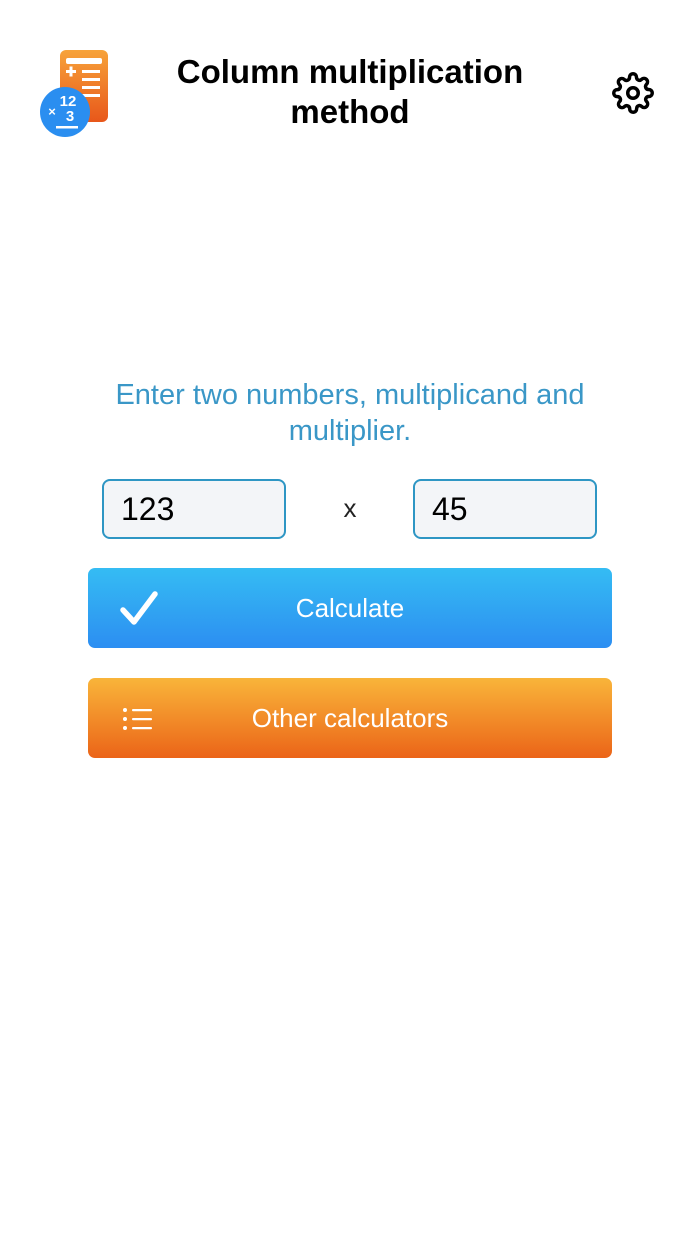 The height and width of the screenshot is (1244, 700). I want to click on app-logo-icon: 12 × 3, so click(74, 93).